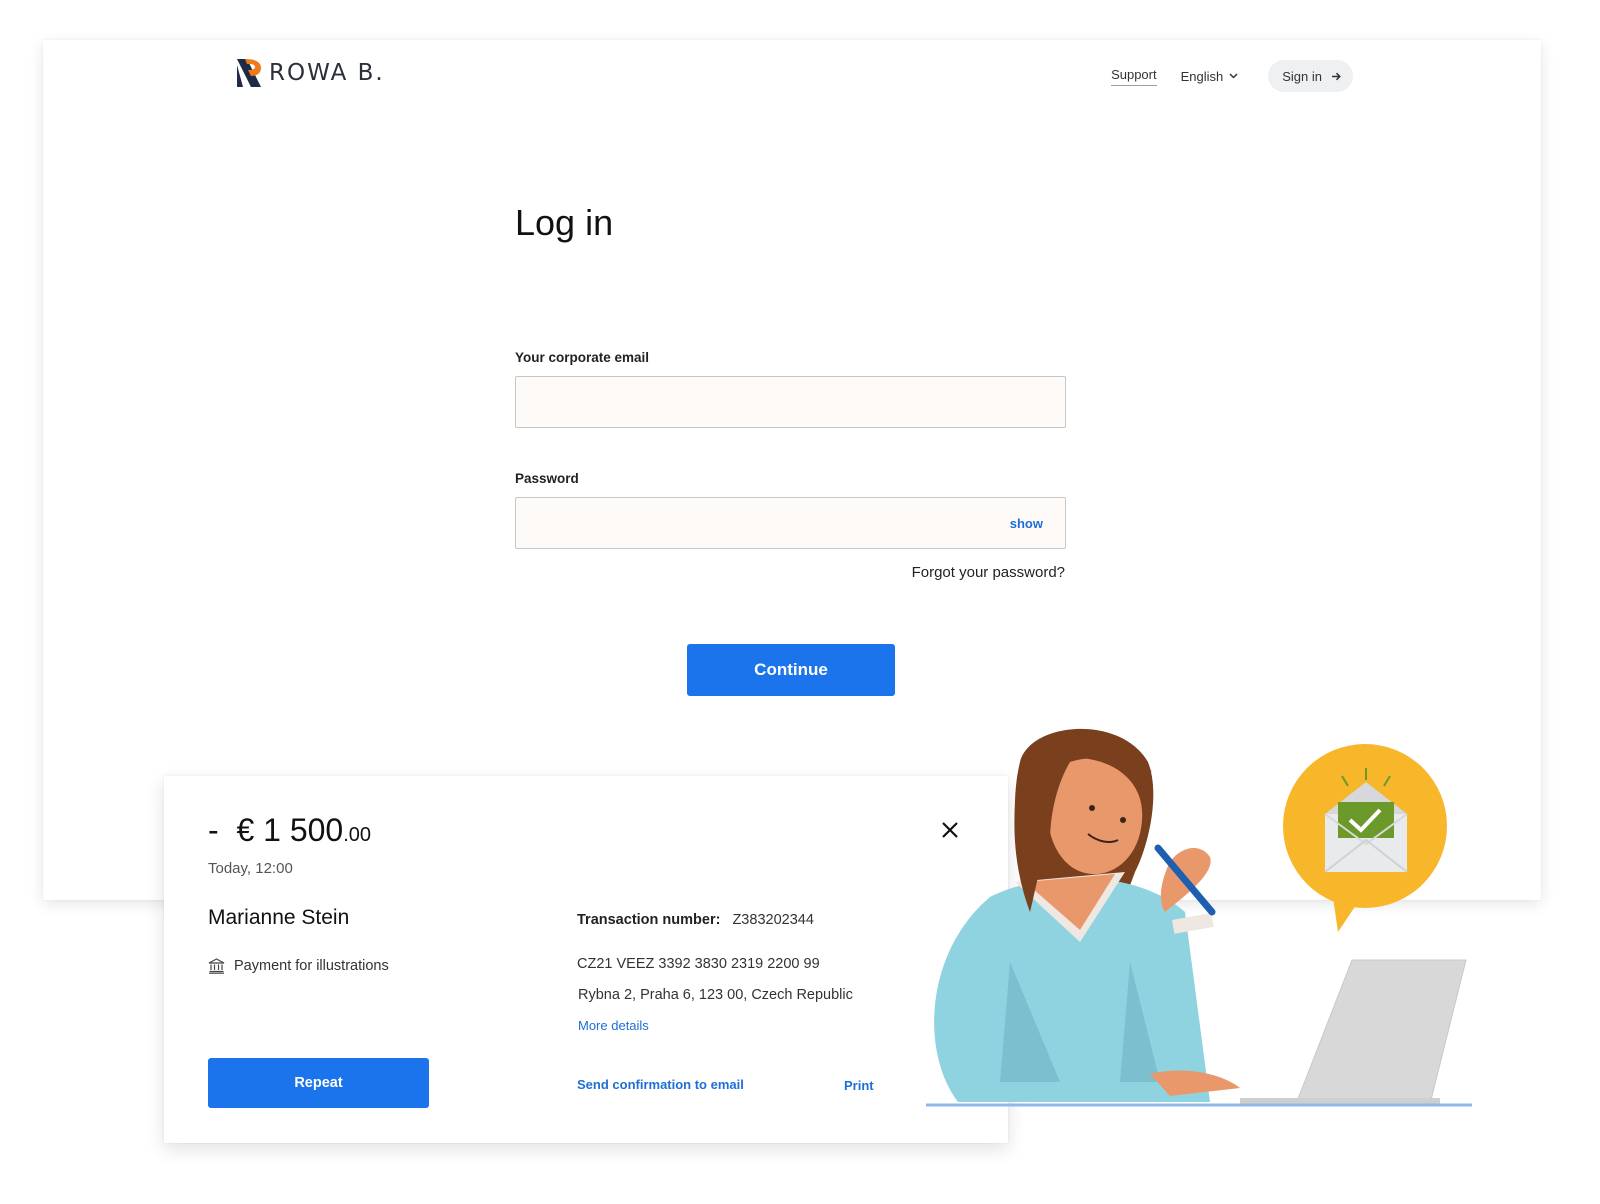 Image resolution: width=1600 pixels, height=1204 pixels. I want to click on bank-icon, so click(216, 966).